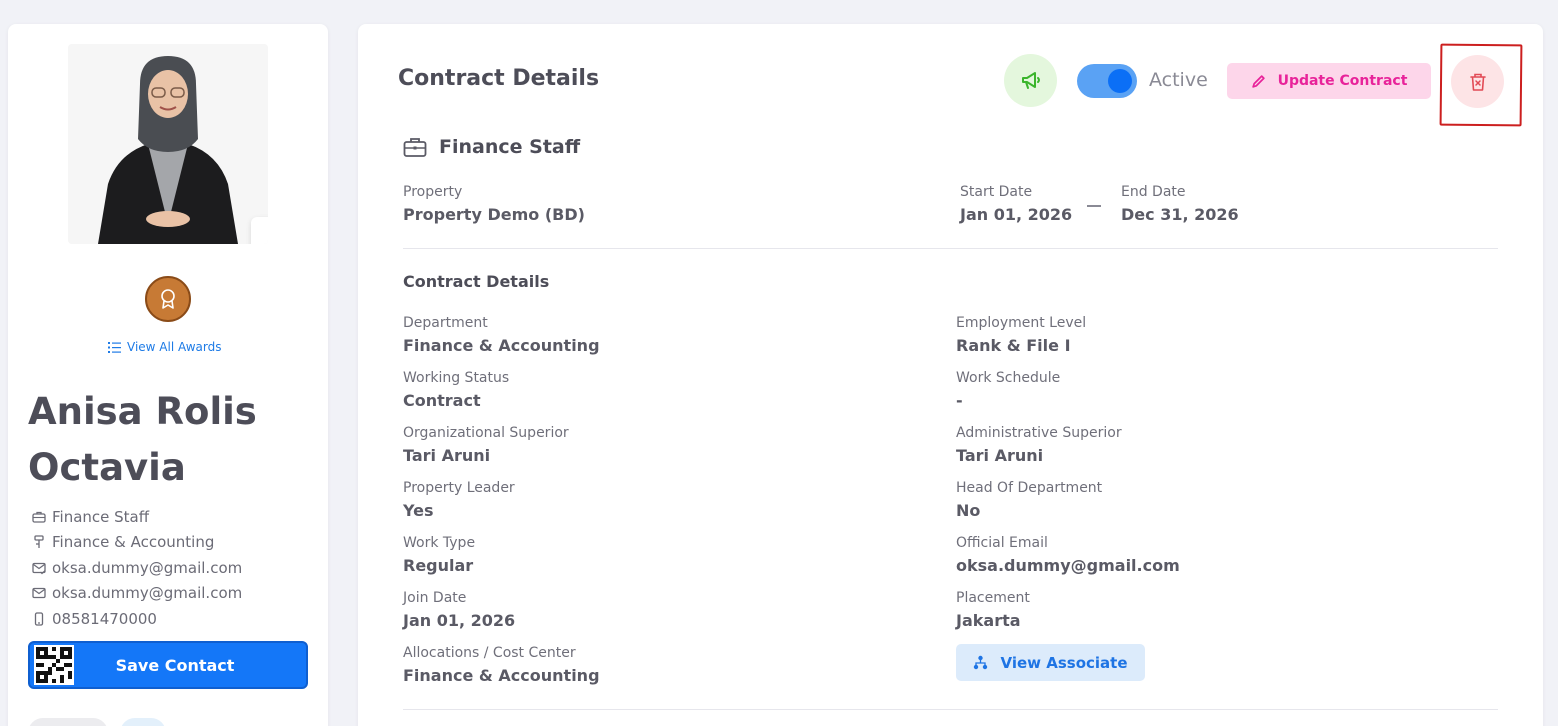  Describe the element at coordinates (101, 516) in the screenshot. I see `info-position-text: Finance Staff` at that location.